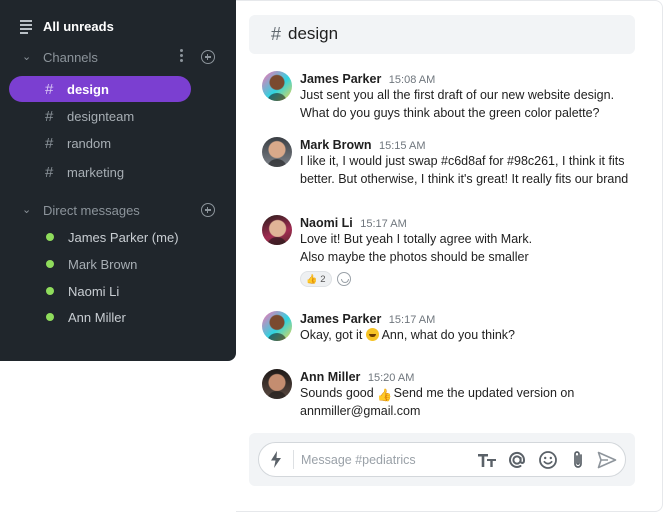 The width and height of the screenshot is (663, 512). Describe the element at coordinates (337, 393) in the screenshot. I see `message-text-part: Sounds good` at that location.